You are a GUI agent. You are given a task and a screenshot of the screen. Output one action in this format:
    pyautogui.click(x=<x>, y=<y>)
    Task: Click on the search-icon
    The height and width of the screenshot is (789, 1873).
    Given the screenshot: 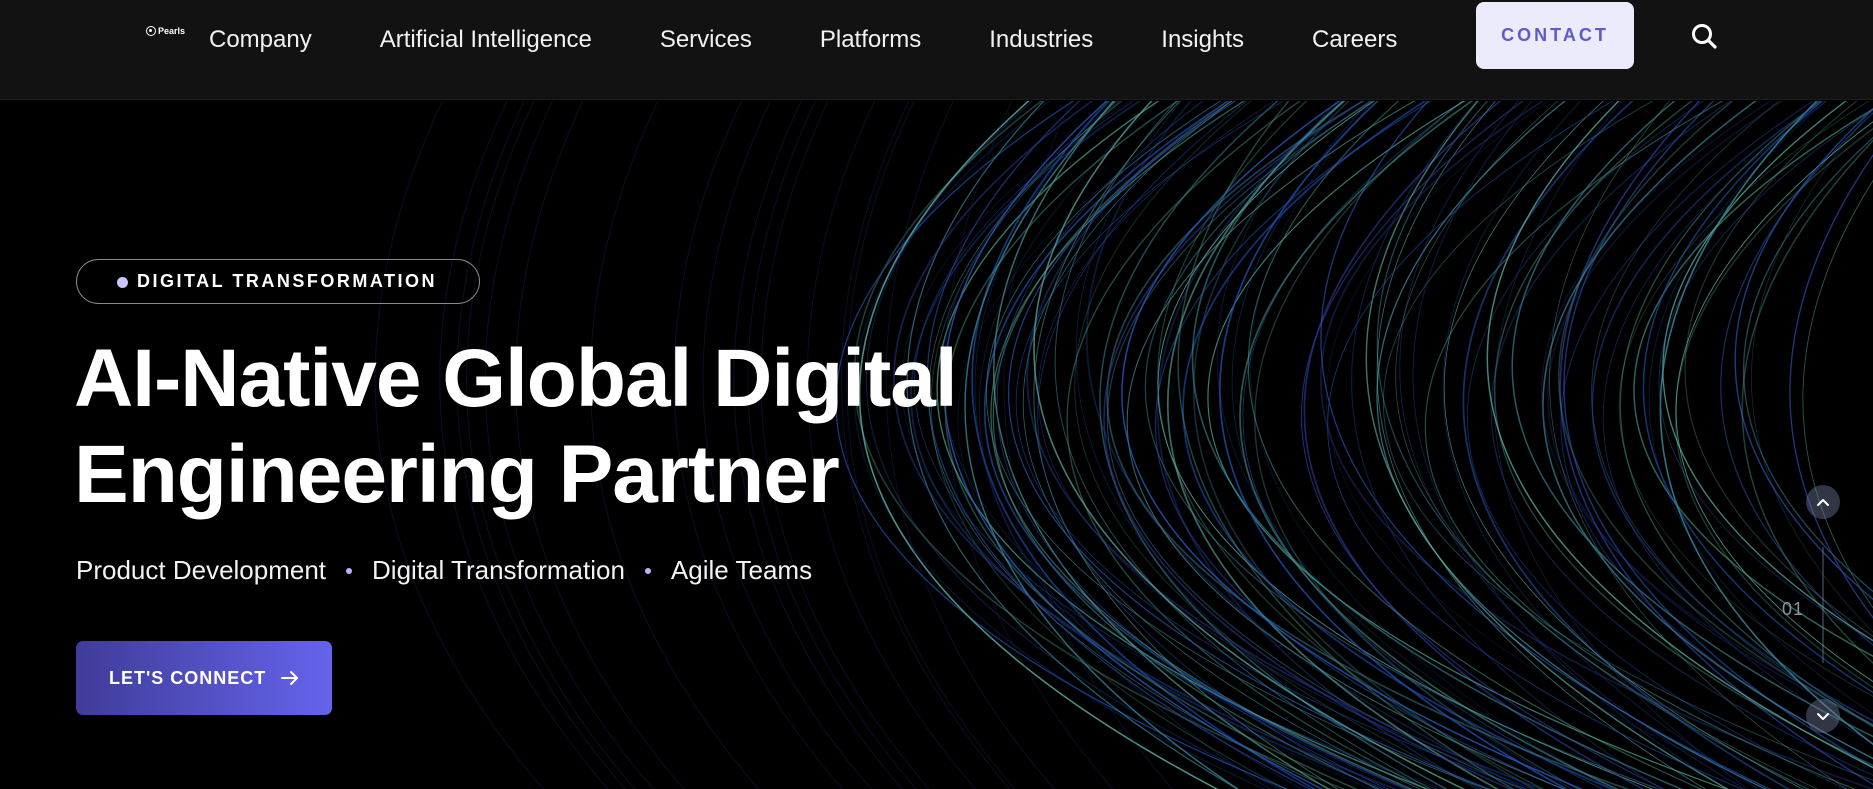 What is the action you would take?
    pyautogui.click(x=1704, y=36)
    